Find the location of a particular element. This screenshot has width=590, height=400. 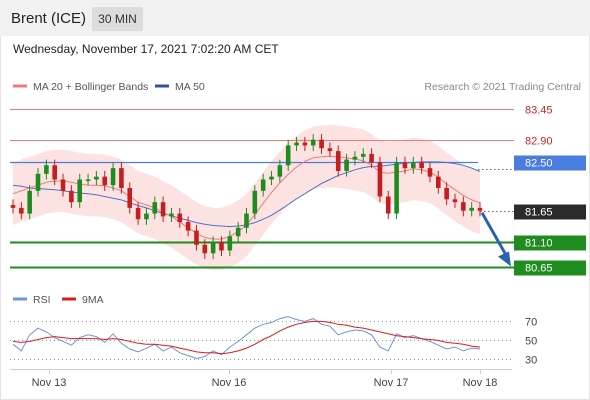

rsi-ma-line is located at coordinates (246, 337).